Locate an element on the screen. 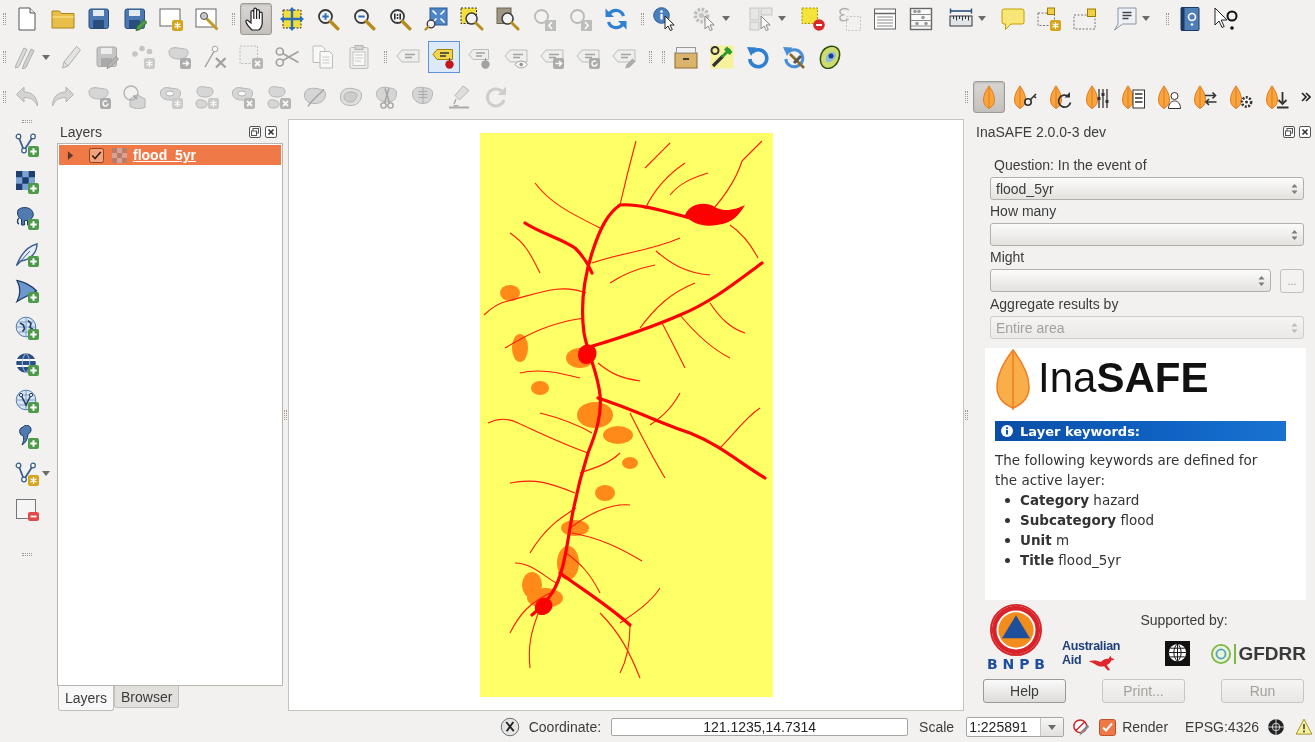 The image size is (1315, 742). logo-text: B N P B is located at coordinates (1016, 664).